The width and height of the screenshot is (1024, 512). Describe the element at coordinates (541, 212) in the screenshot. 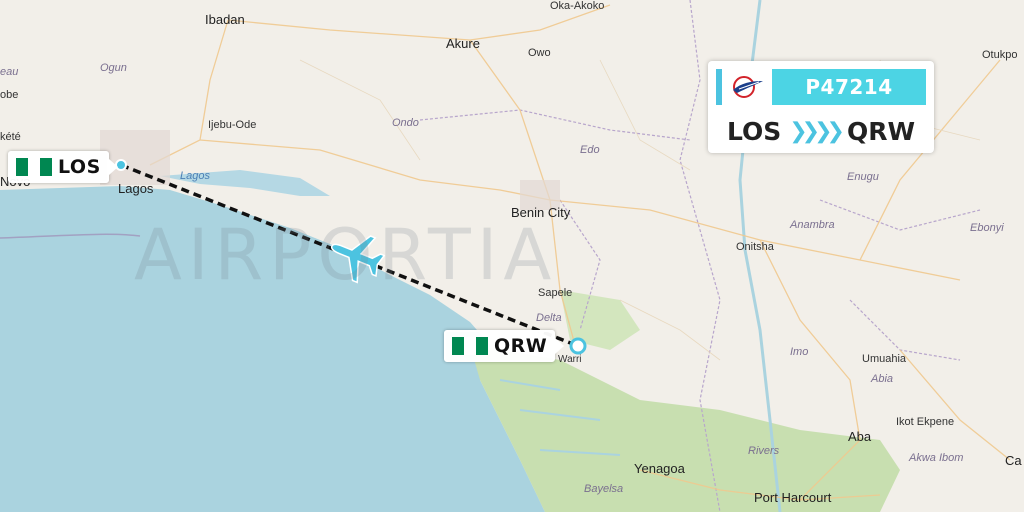

I see `place-benin-city: Benin City` at that location.